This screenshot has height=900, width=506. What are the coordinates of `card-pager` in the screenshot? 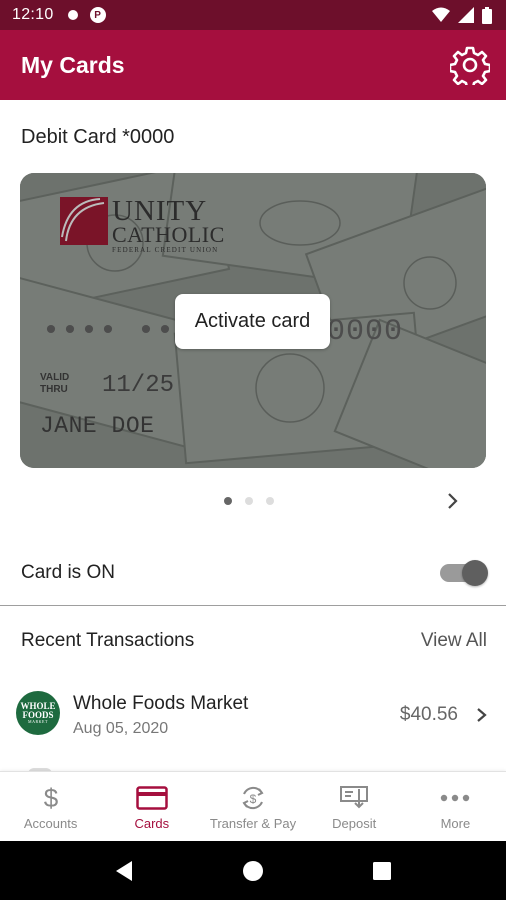 It's located at (249, 501).